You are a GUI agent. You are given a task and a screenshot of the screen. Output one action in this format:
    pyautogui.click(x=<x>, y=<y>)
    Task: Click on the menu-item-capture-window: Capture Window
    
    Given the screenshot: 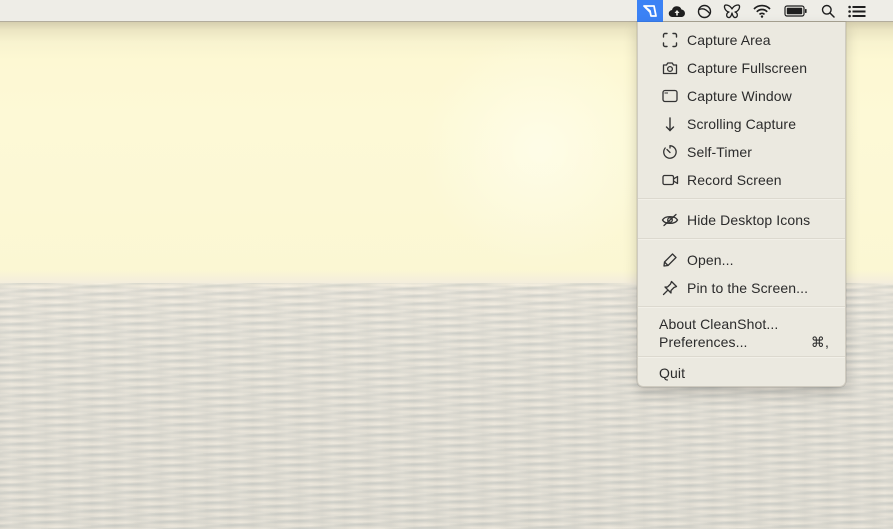 What is the action you would take?
    pyautogui.click(x=741, y=96)
    